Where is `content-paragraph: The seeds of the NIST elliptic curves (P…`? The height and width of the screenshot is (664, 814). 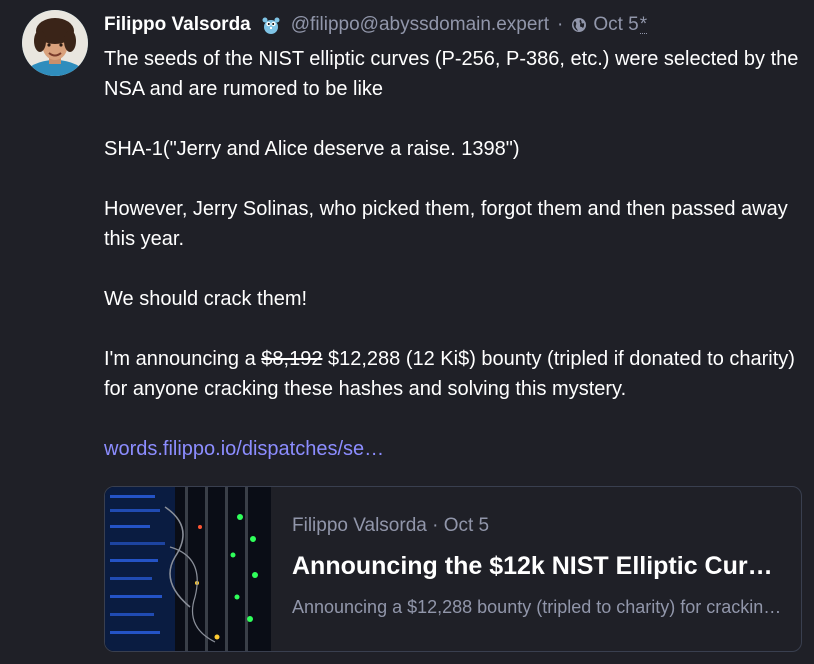 content-paragraph: The seeds of the NIST elliptic curves (P… is located at coordinates (451, 74).